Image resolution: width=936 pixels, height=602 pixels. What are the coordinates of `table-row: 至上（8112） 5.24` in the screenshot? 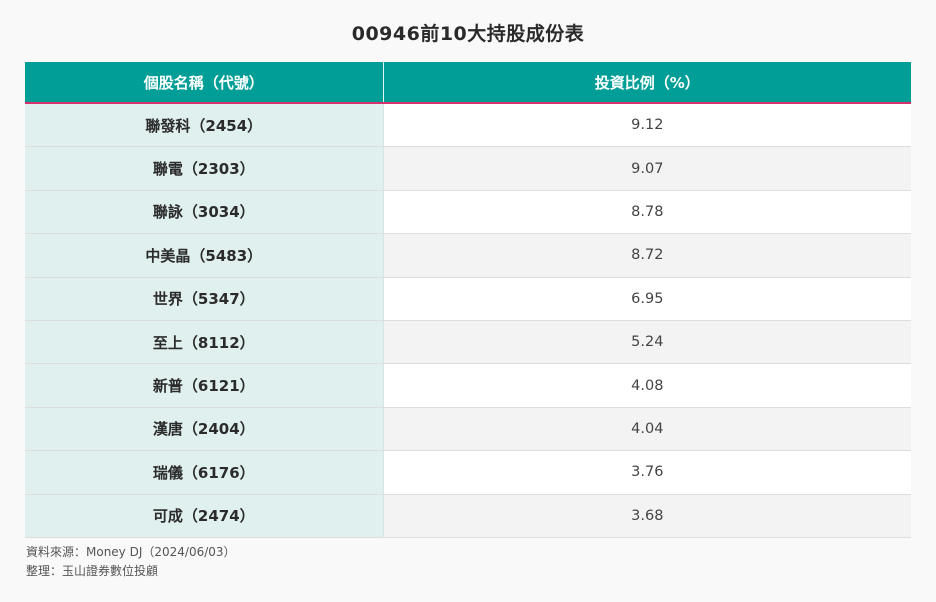 It's located at (468, 342).